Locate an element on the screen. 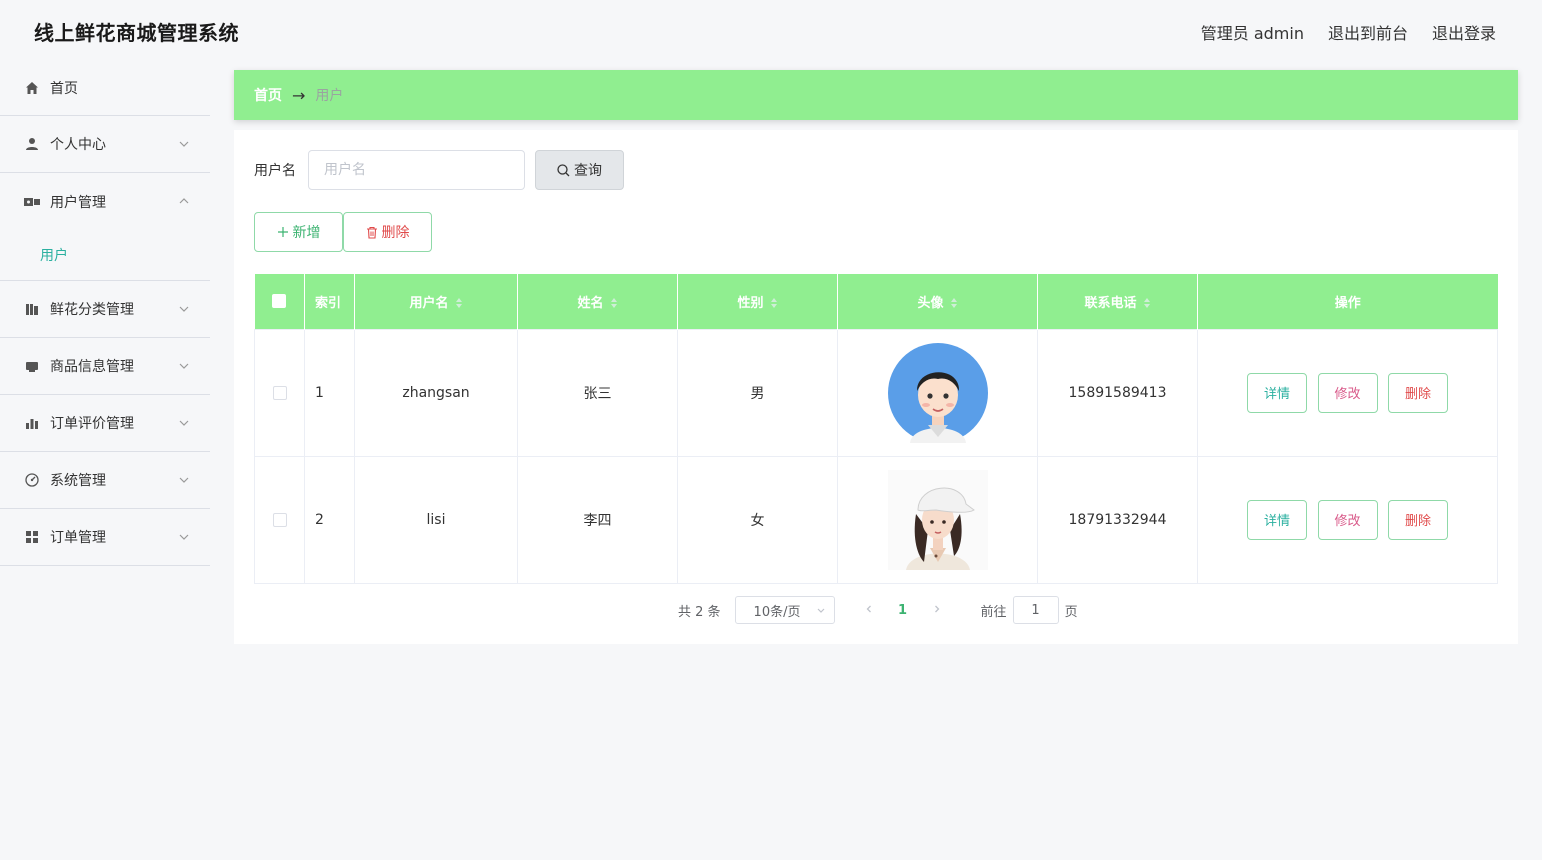 The height and width of the screenshot is (860, 1542). chevron-left-icon is located at coordinates (868, 608).